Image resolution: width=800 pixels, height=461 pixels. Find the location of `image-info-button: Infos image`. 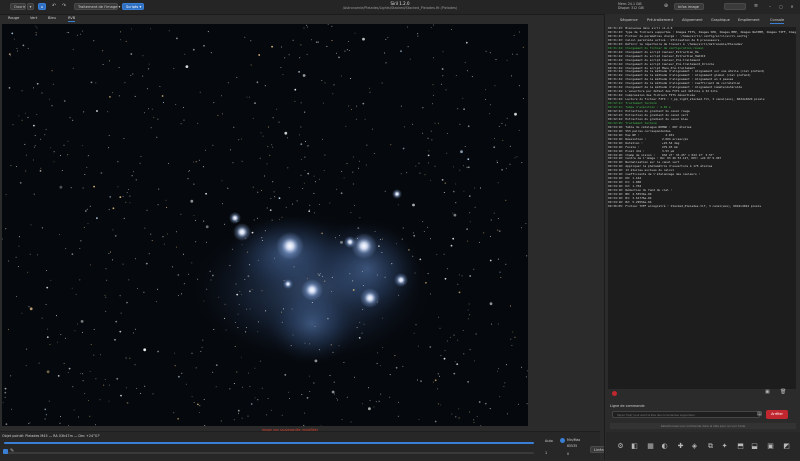

image-info-button: Infos image is located at coordinates (689, 6).